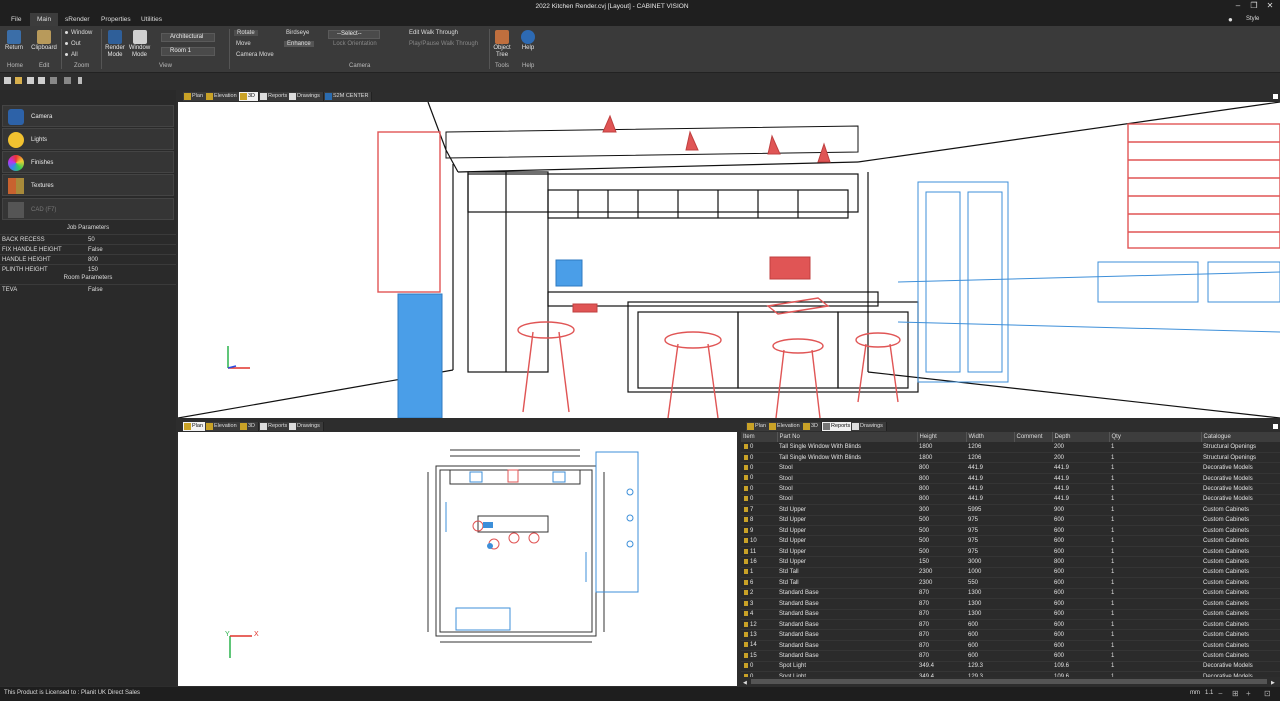 The height and width of the screenshot is (701, 1280). I want to click on table-row: 14 Standard Base 870 600 600 1 Custom Cabinets, so click(1010, 646).